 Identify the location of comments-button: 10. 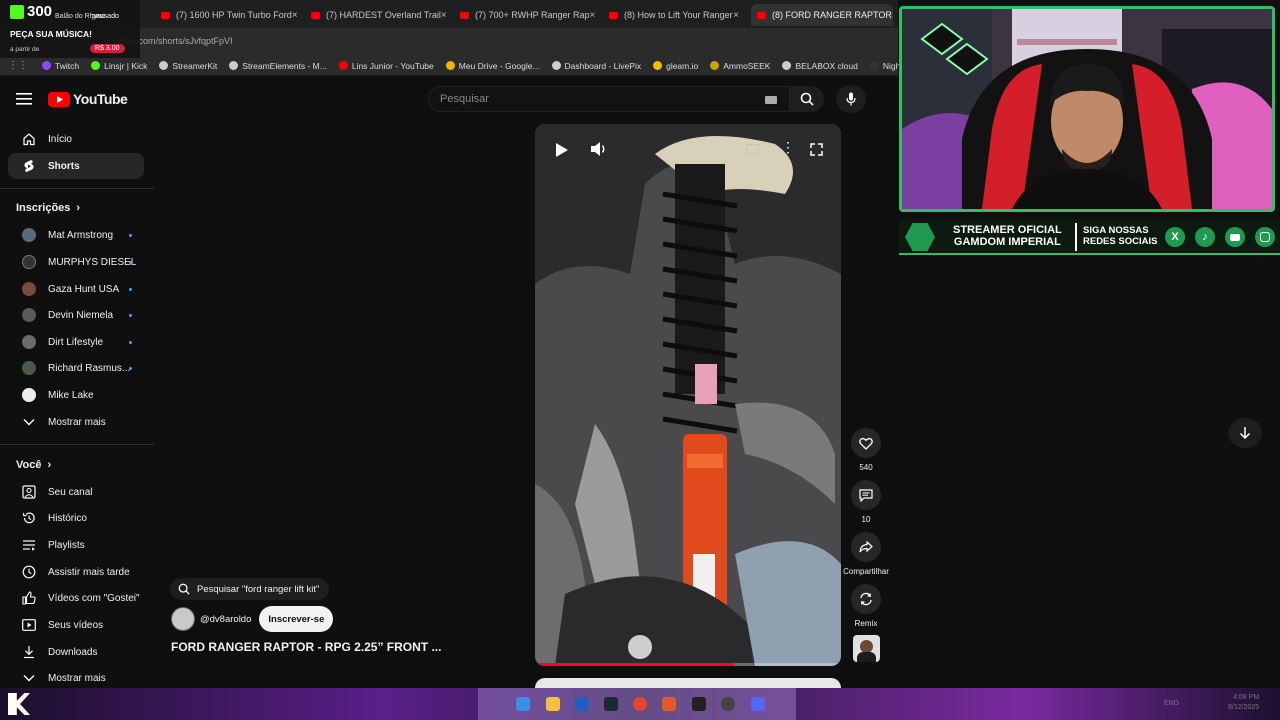
(866, 502).